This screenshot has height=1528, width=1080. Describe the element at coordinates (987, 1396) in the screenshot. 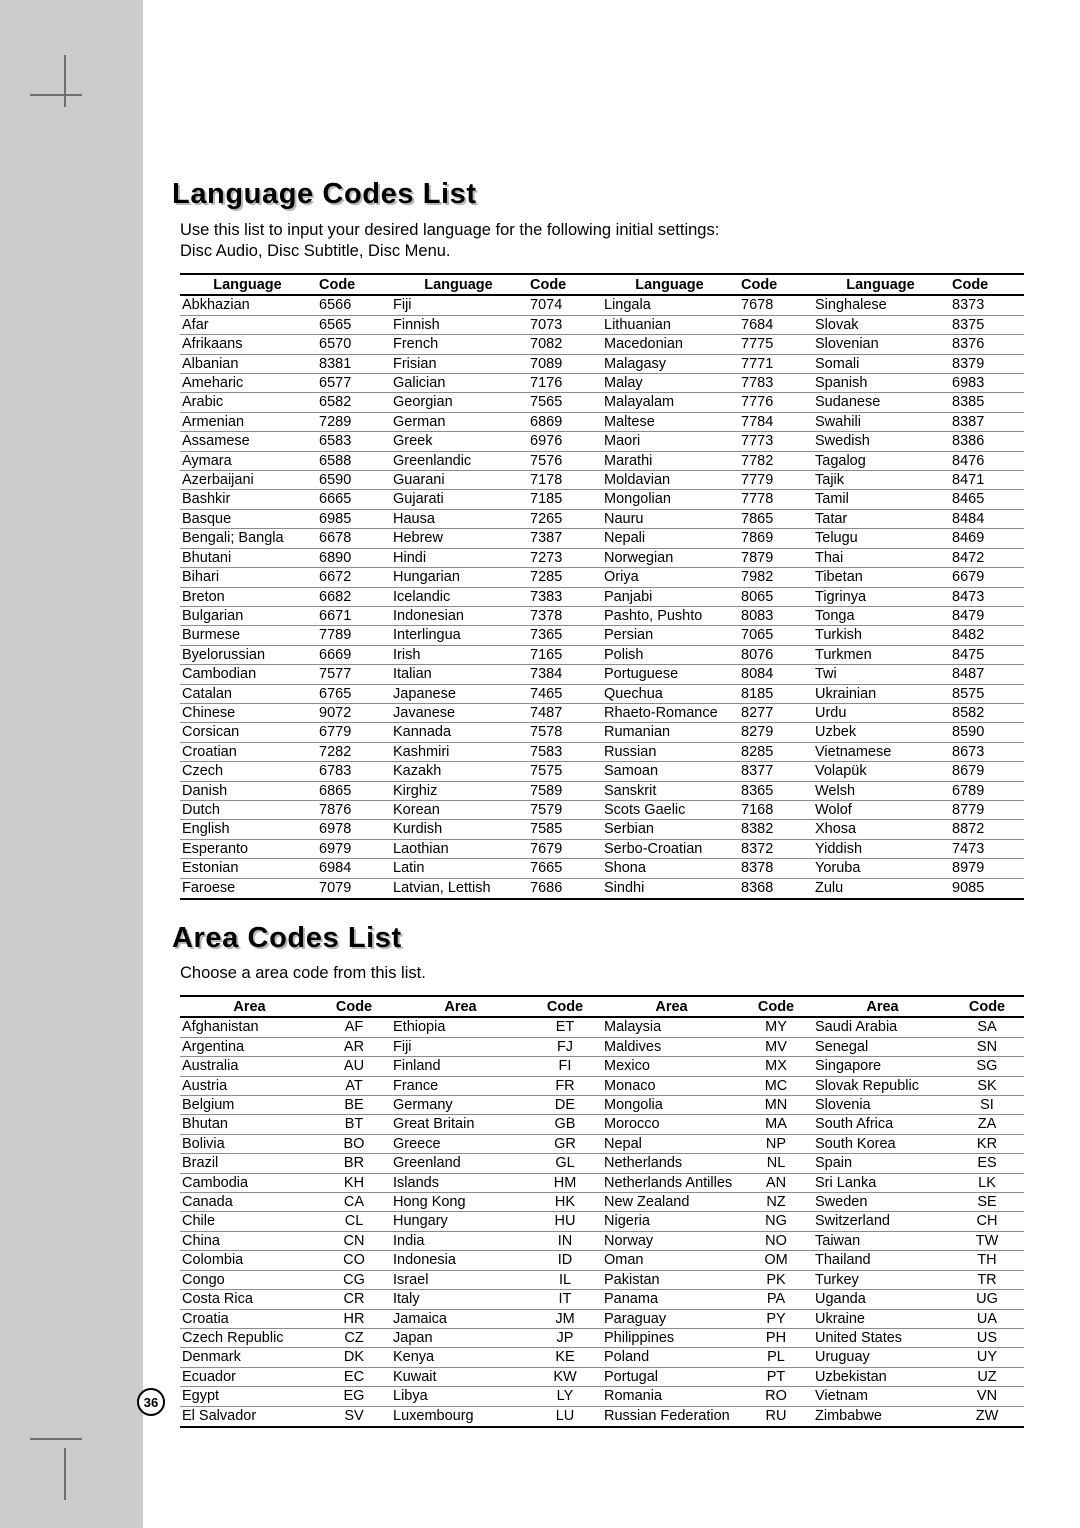

I see `cell-code: VN` at that location.